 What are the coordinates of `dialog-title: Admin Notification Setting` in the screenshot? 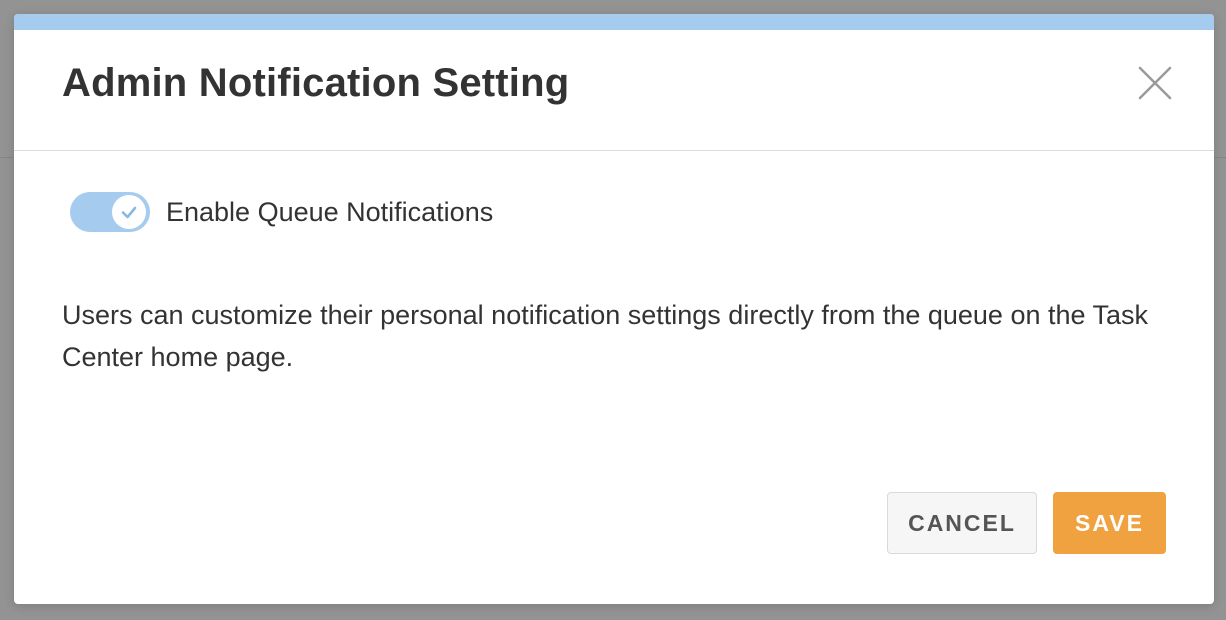 It's located at (316, 83).